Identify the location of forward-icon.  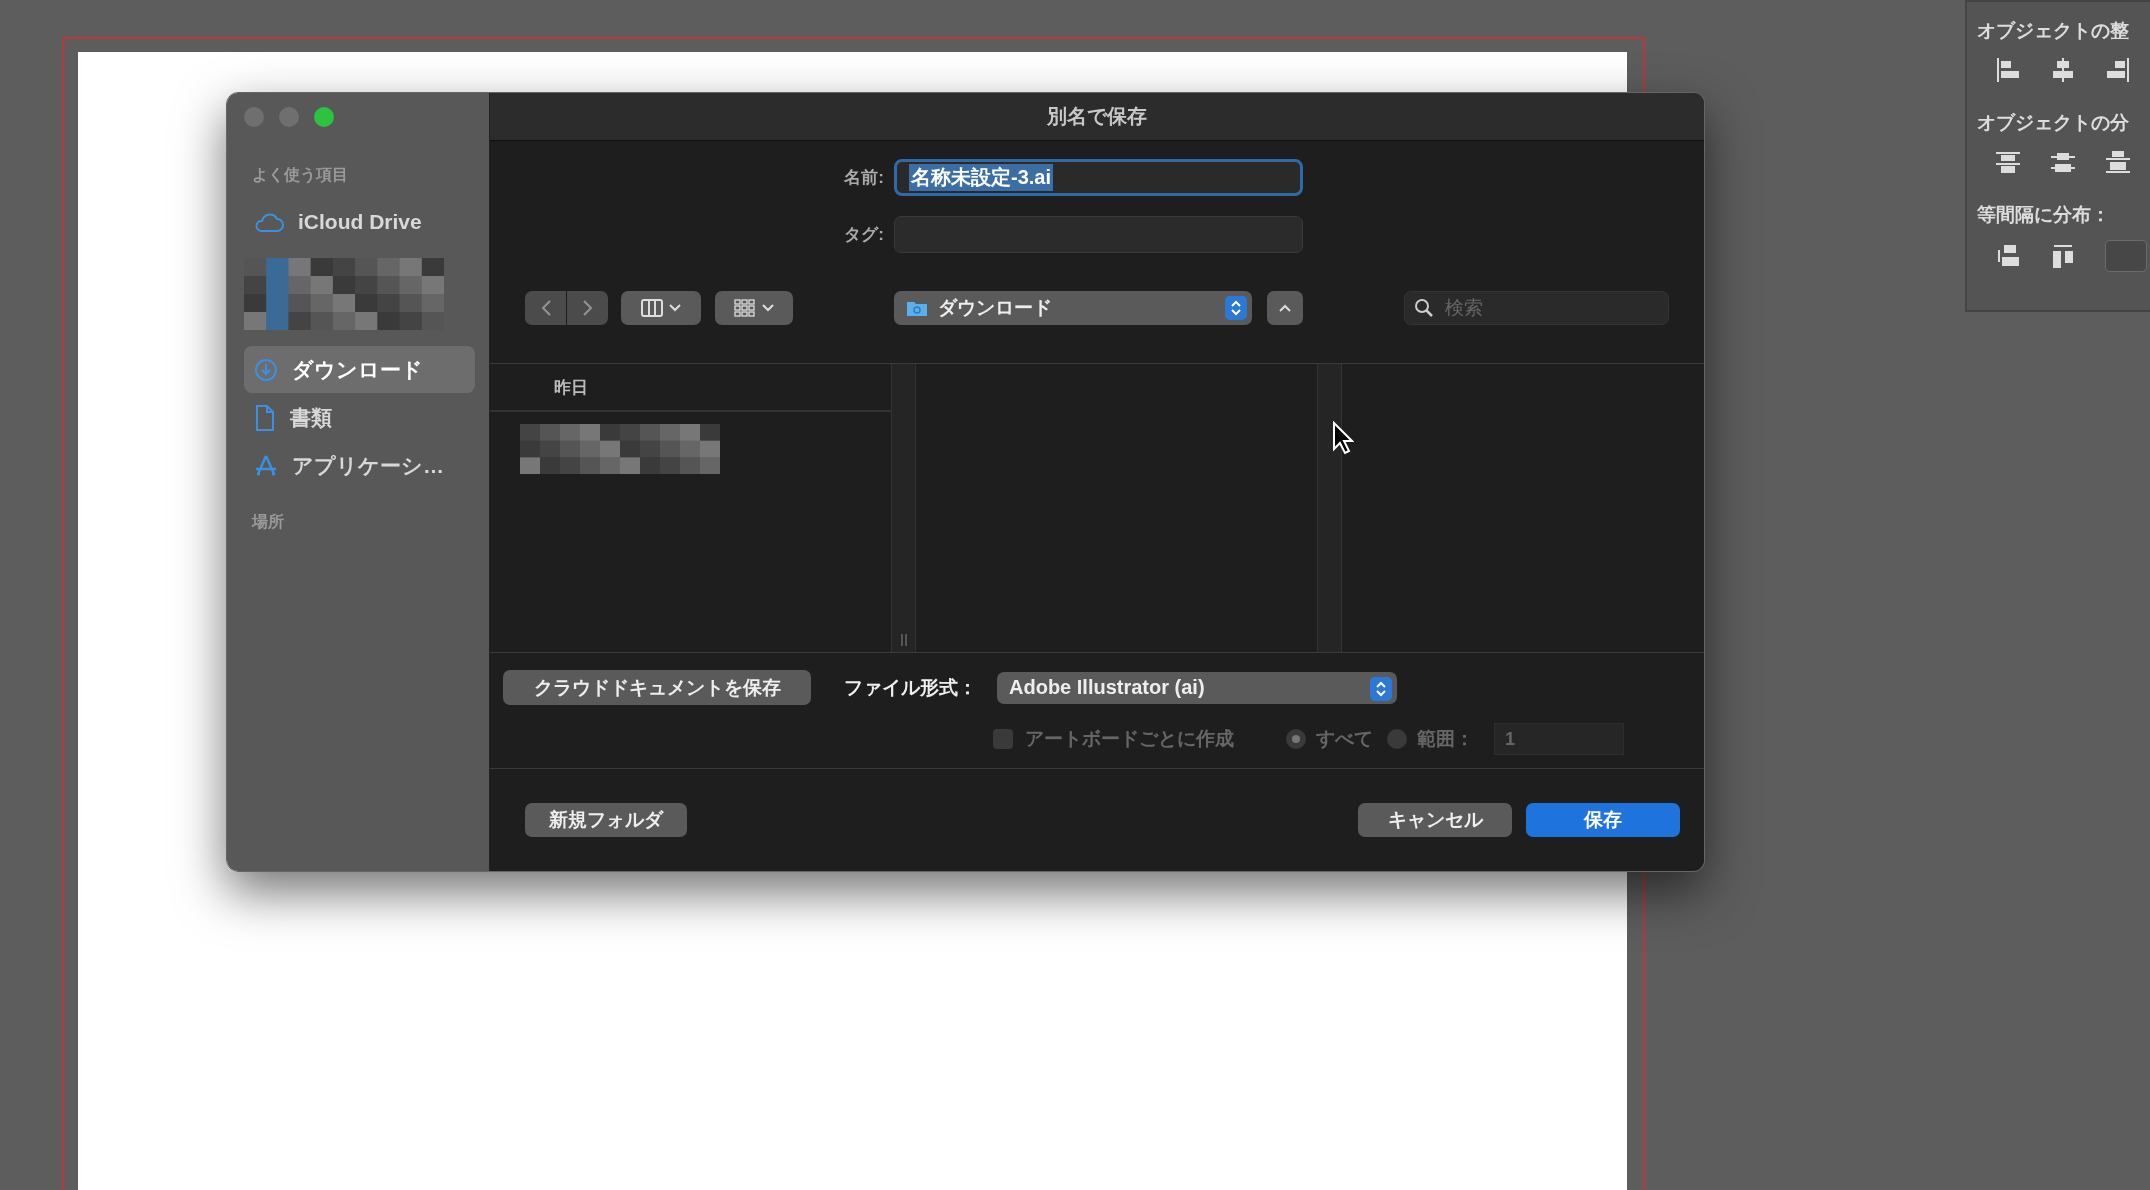
(587, 308).